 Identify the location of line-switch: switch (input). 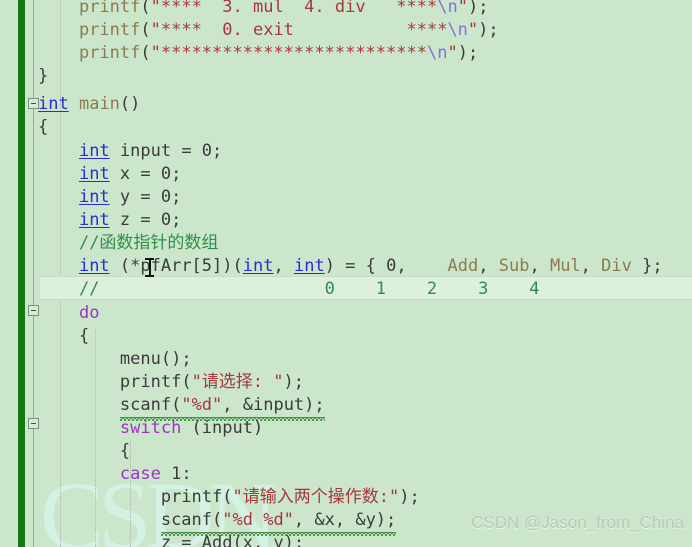
(346, 428).